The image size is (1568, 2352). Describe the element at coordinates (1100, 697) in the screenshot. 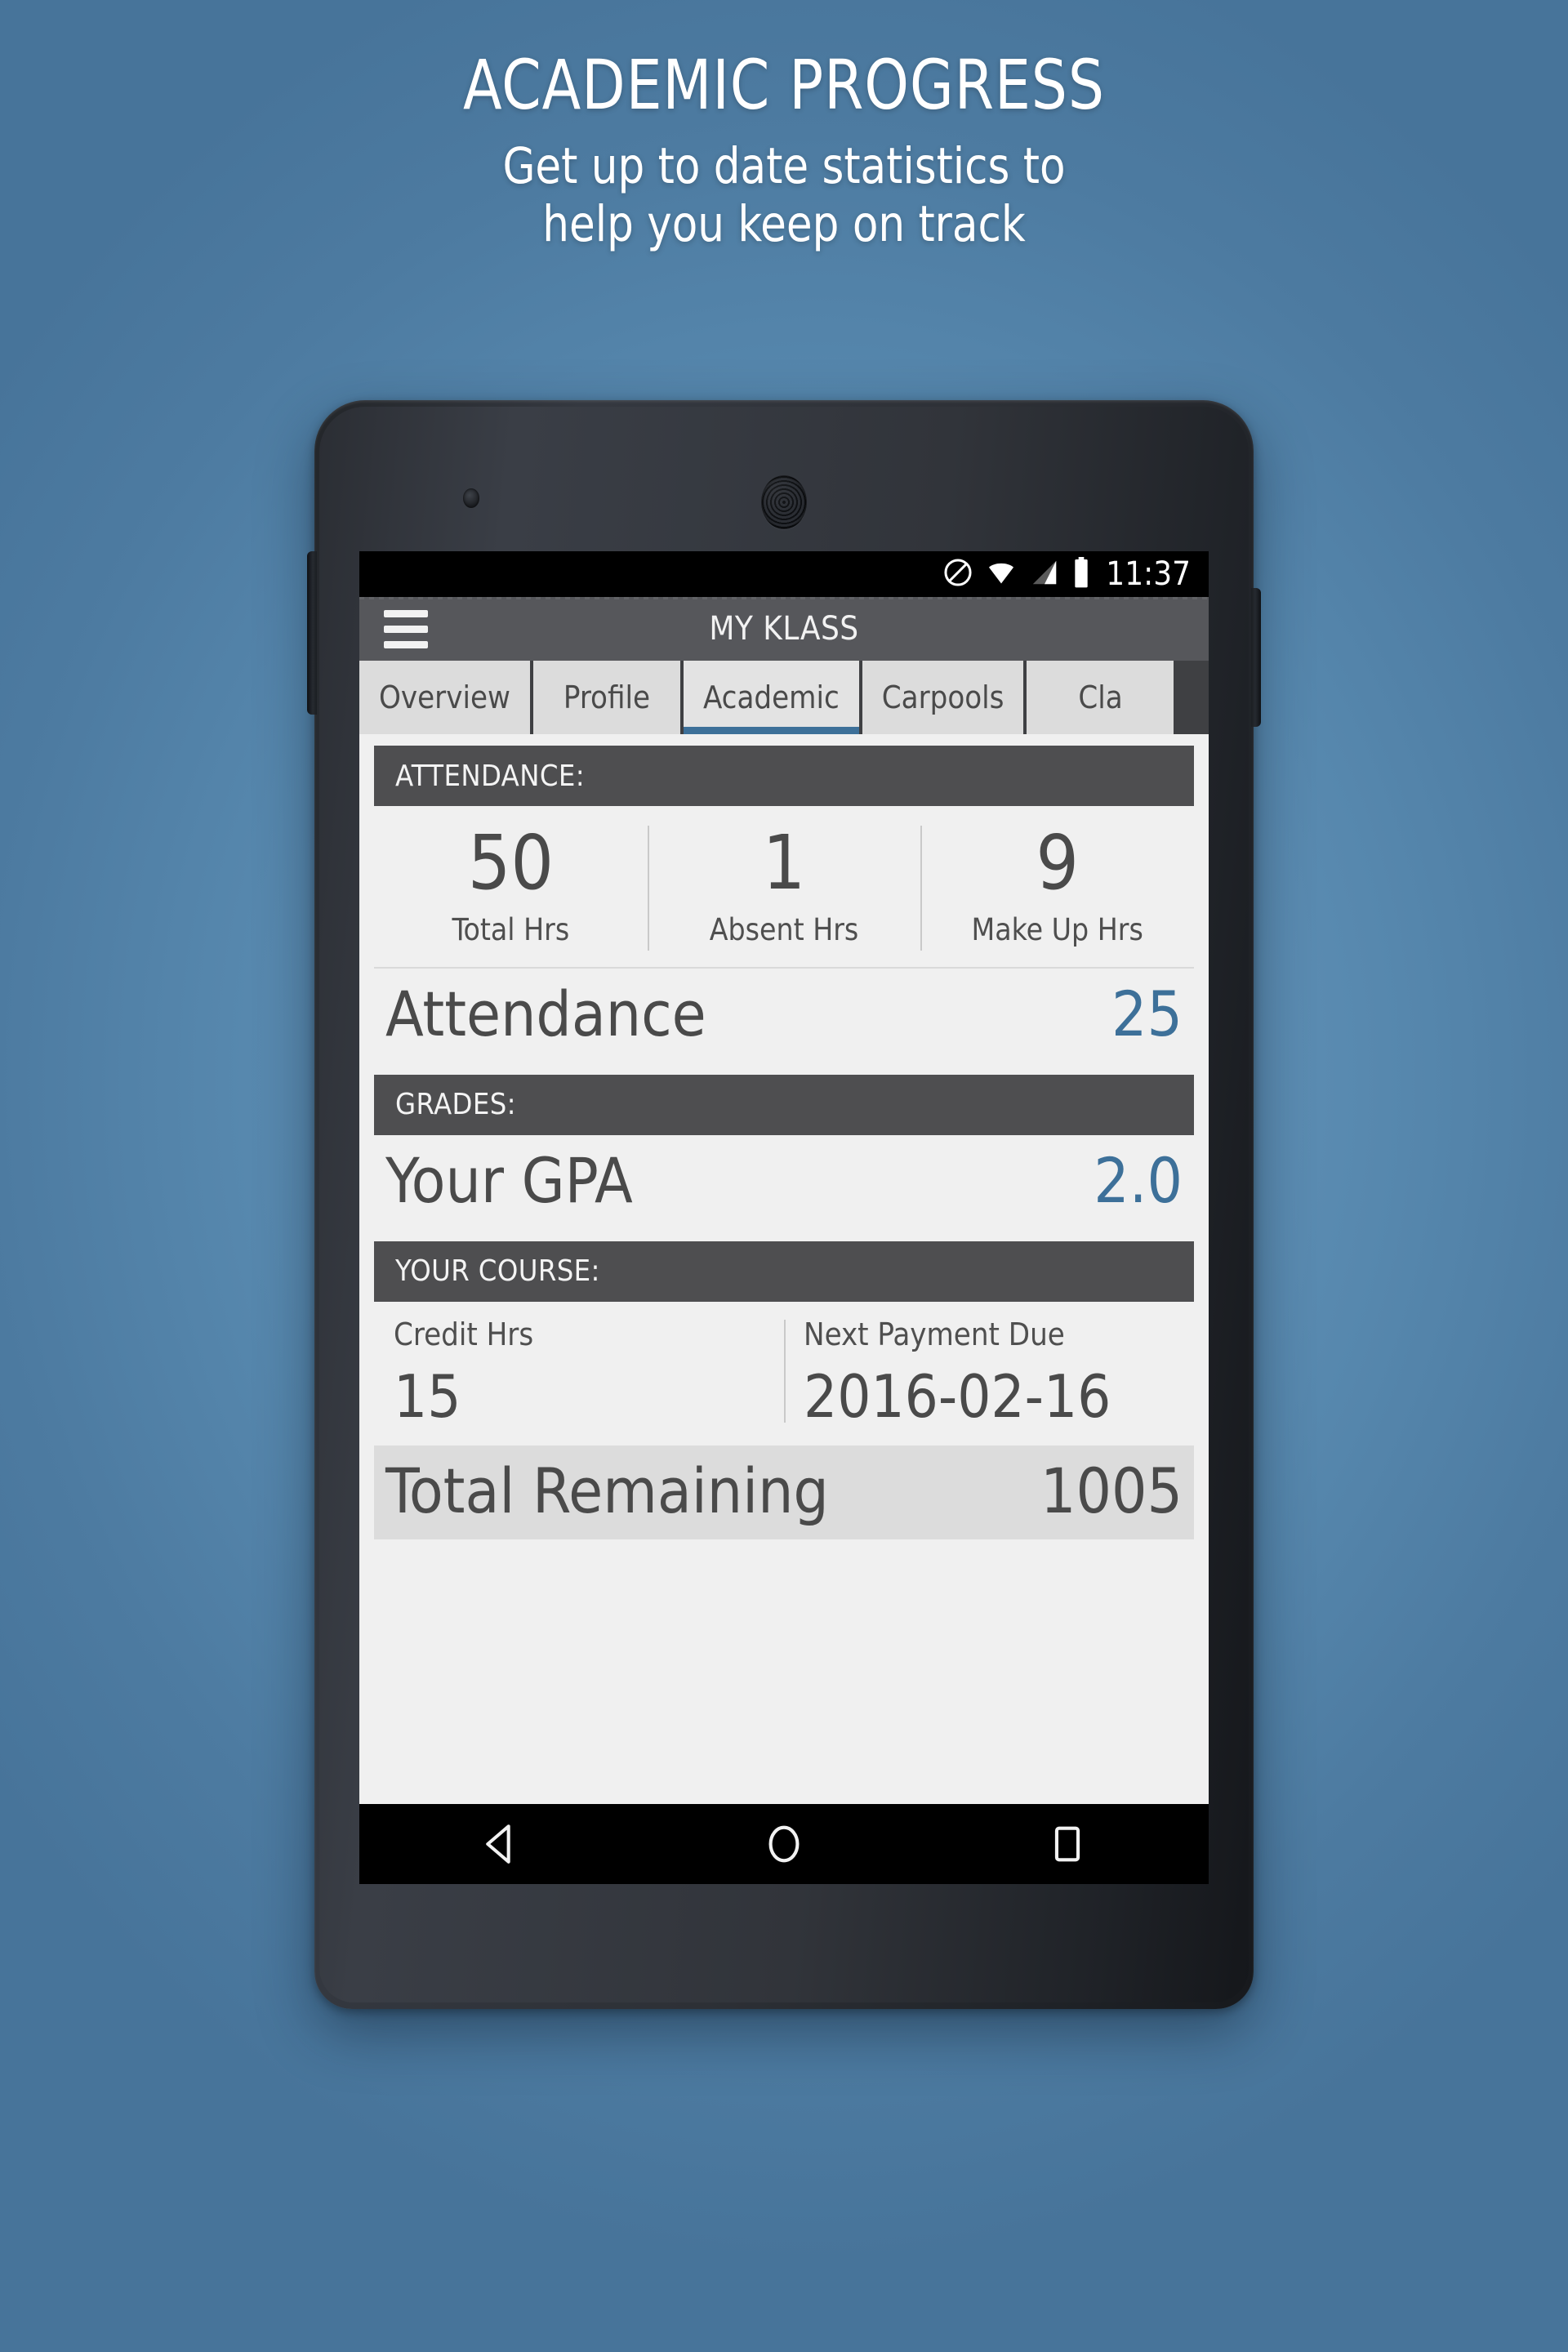

I see `tab-classes: Cla` at that location.